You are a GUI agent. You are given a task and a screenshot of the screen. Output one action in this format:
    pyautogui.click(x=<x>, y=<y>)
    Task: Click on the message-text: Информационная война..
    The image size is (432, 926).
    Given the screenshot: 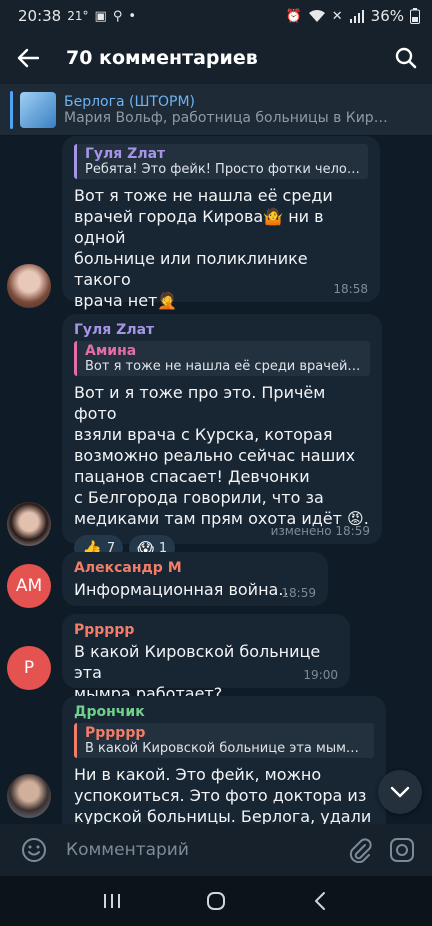 What is the action you would take?
    pyautogui.click(x=181, y=589)
    